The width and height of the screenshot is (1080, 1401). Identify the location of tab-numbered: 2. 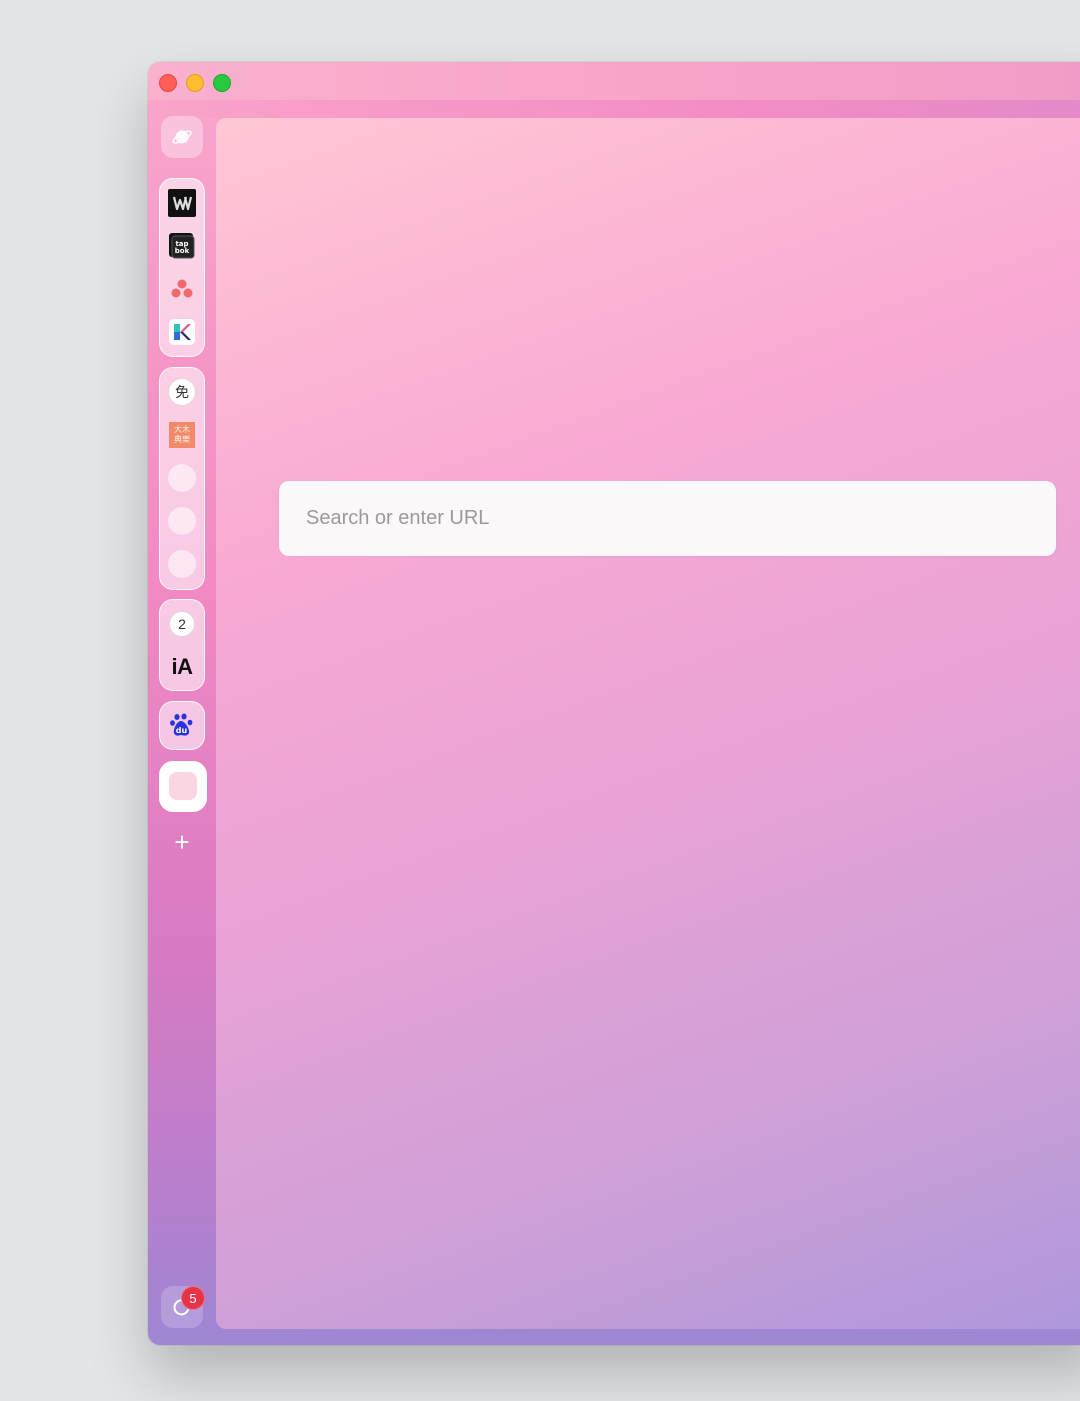
(182, 624).